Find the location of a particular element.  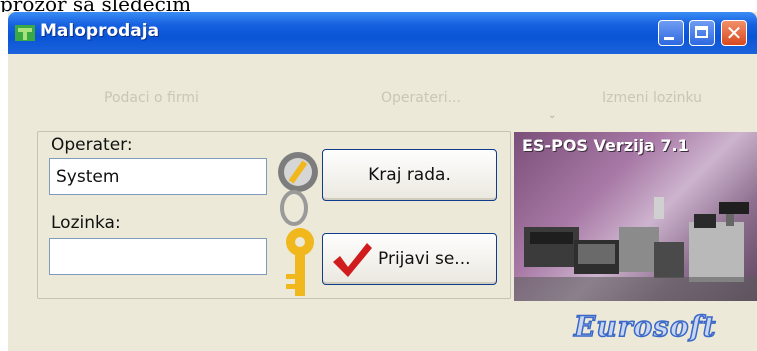

banner-title: ES-POS Verzija 7.1 is located at coordinates (605, 145).